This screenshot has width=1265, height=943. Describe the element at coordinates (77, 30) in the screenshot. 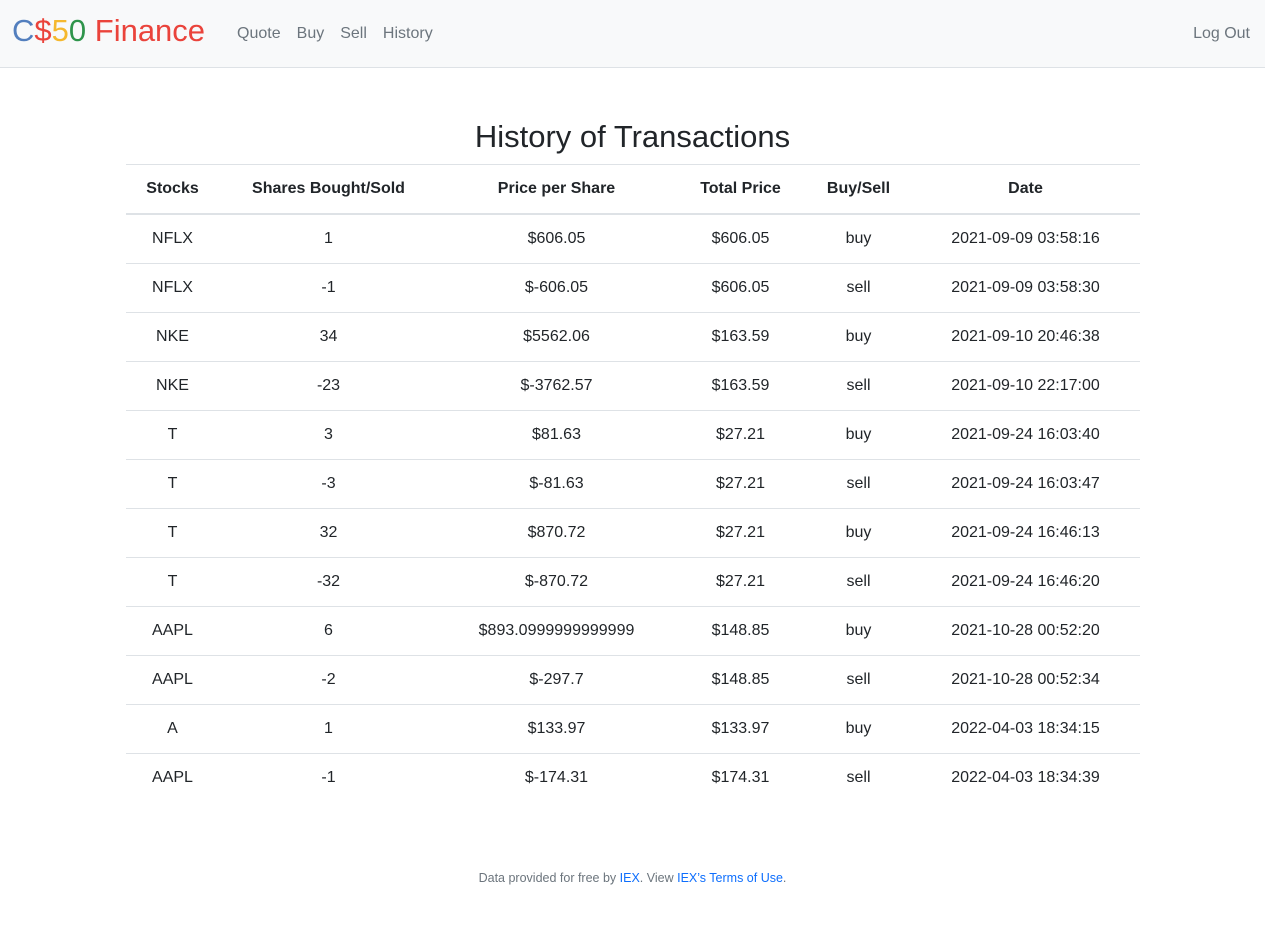

I see `brand-part: 0` at that location.